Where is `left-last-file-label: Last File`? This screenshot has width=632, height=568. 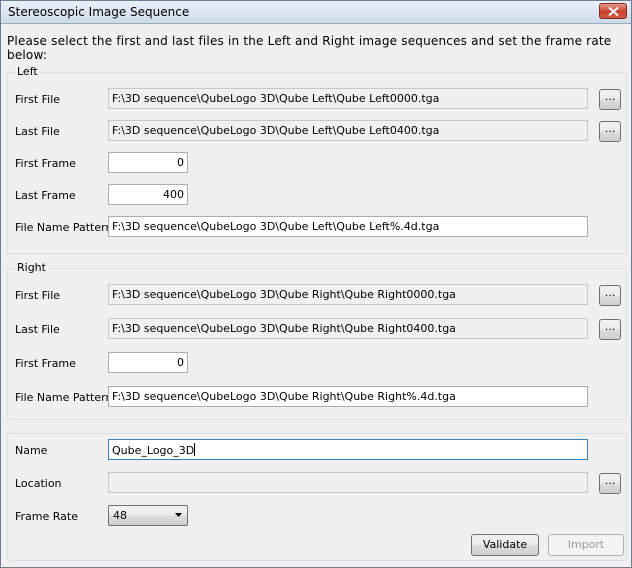
left-last-file-label: Last File is located at coordinates (37, 131).